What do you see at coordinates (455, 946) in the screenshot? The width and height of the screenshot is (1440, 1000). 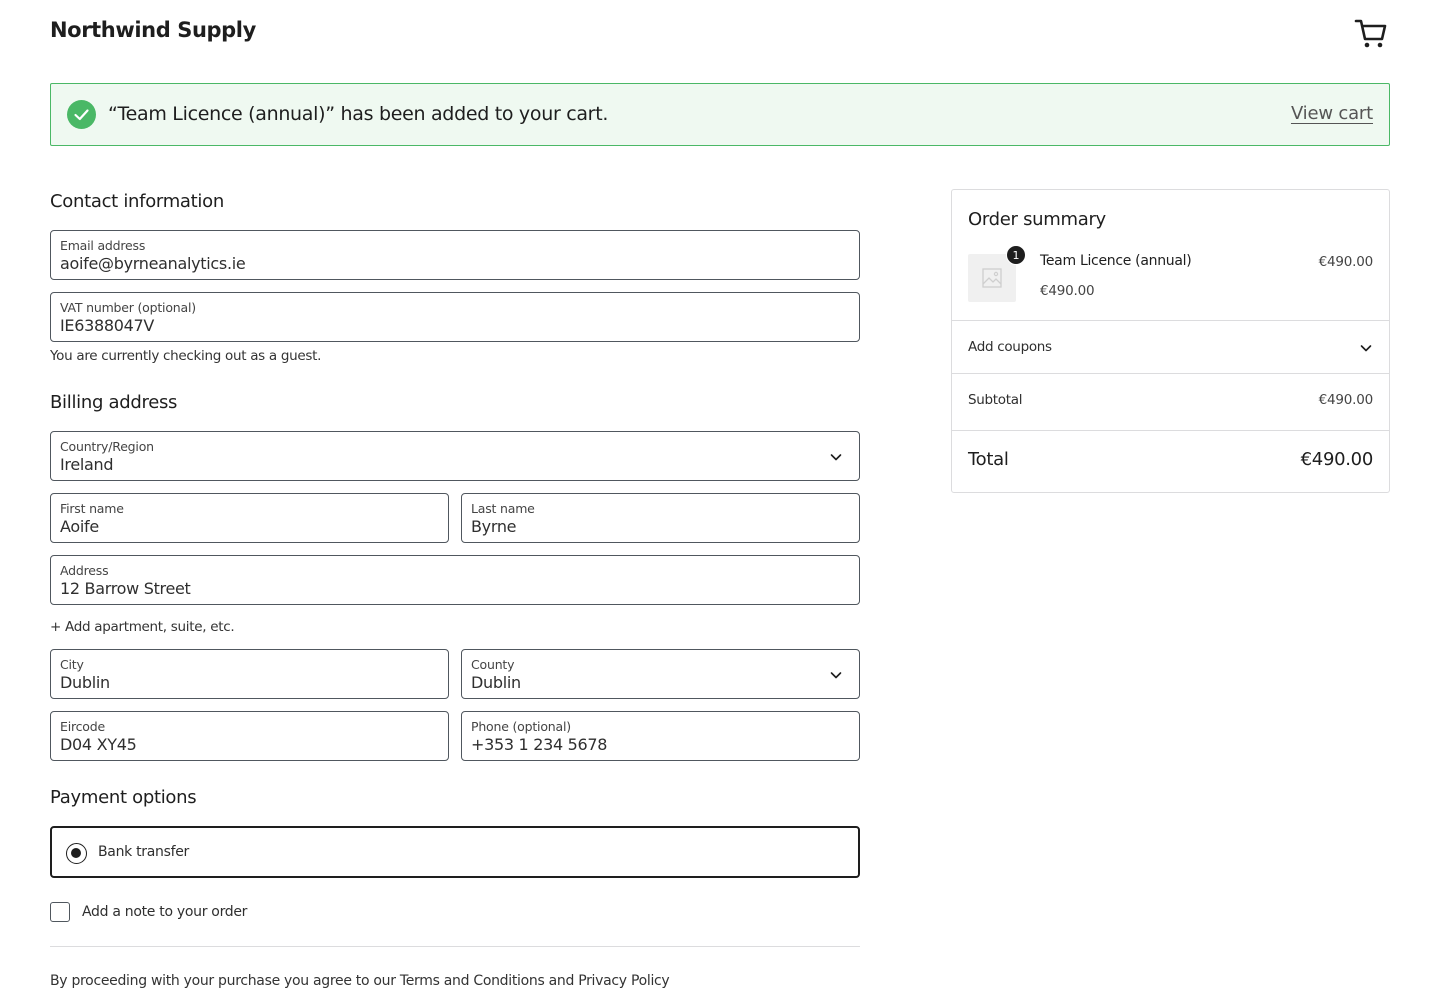 I see `divider` at bounding box center [455, 946].